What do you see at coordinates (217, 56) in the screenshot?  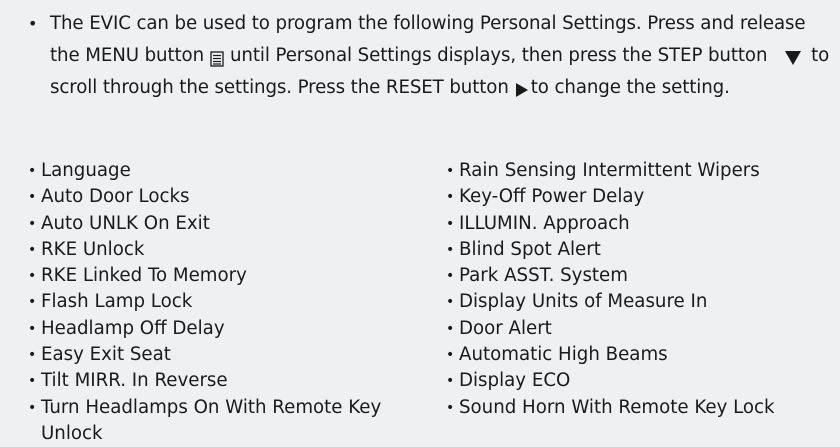 I see `menu-icon` at bounding box center [217, 56].